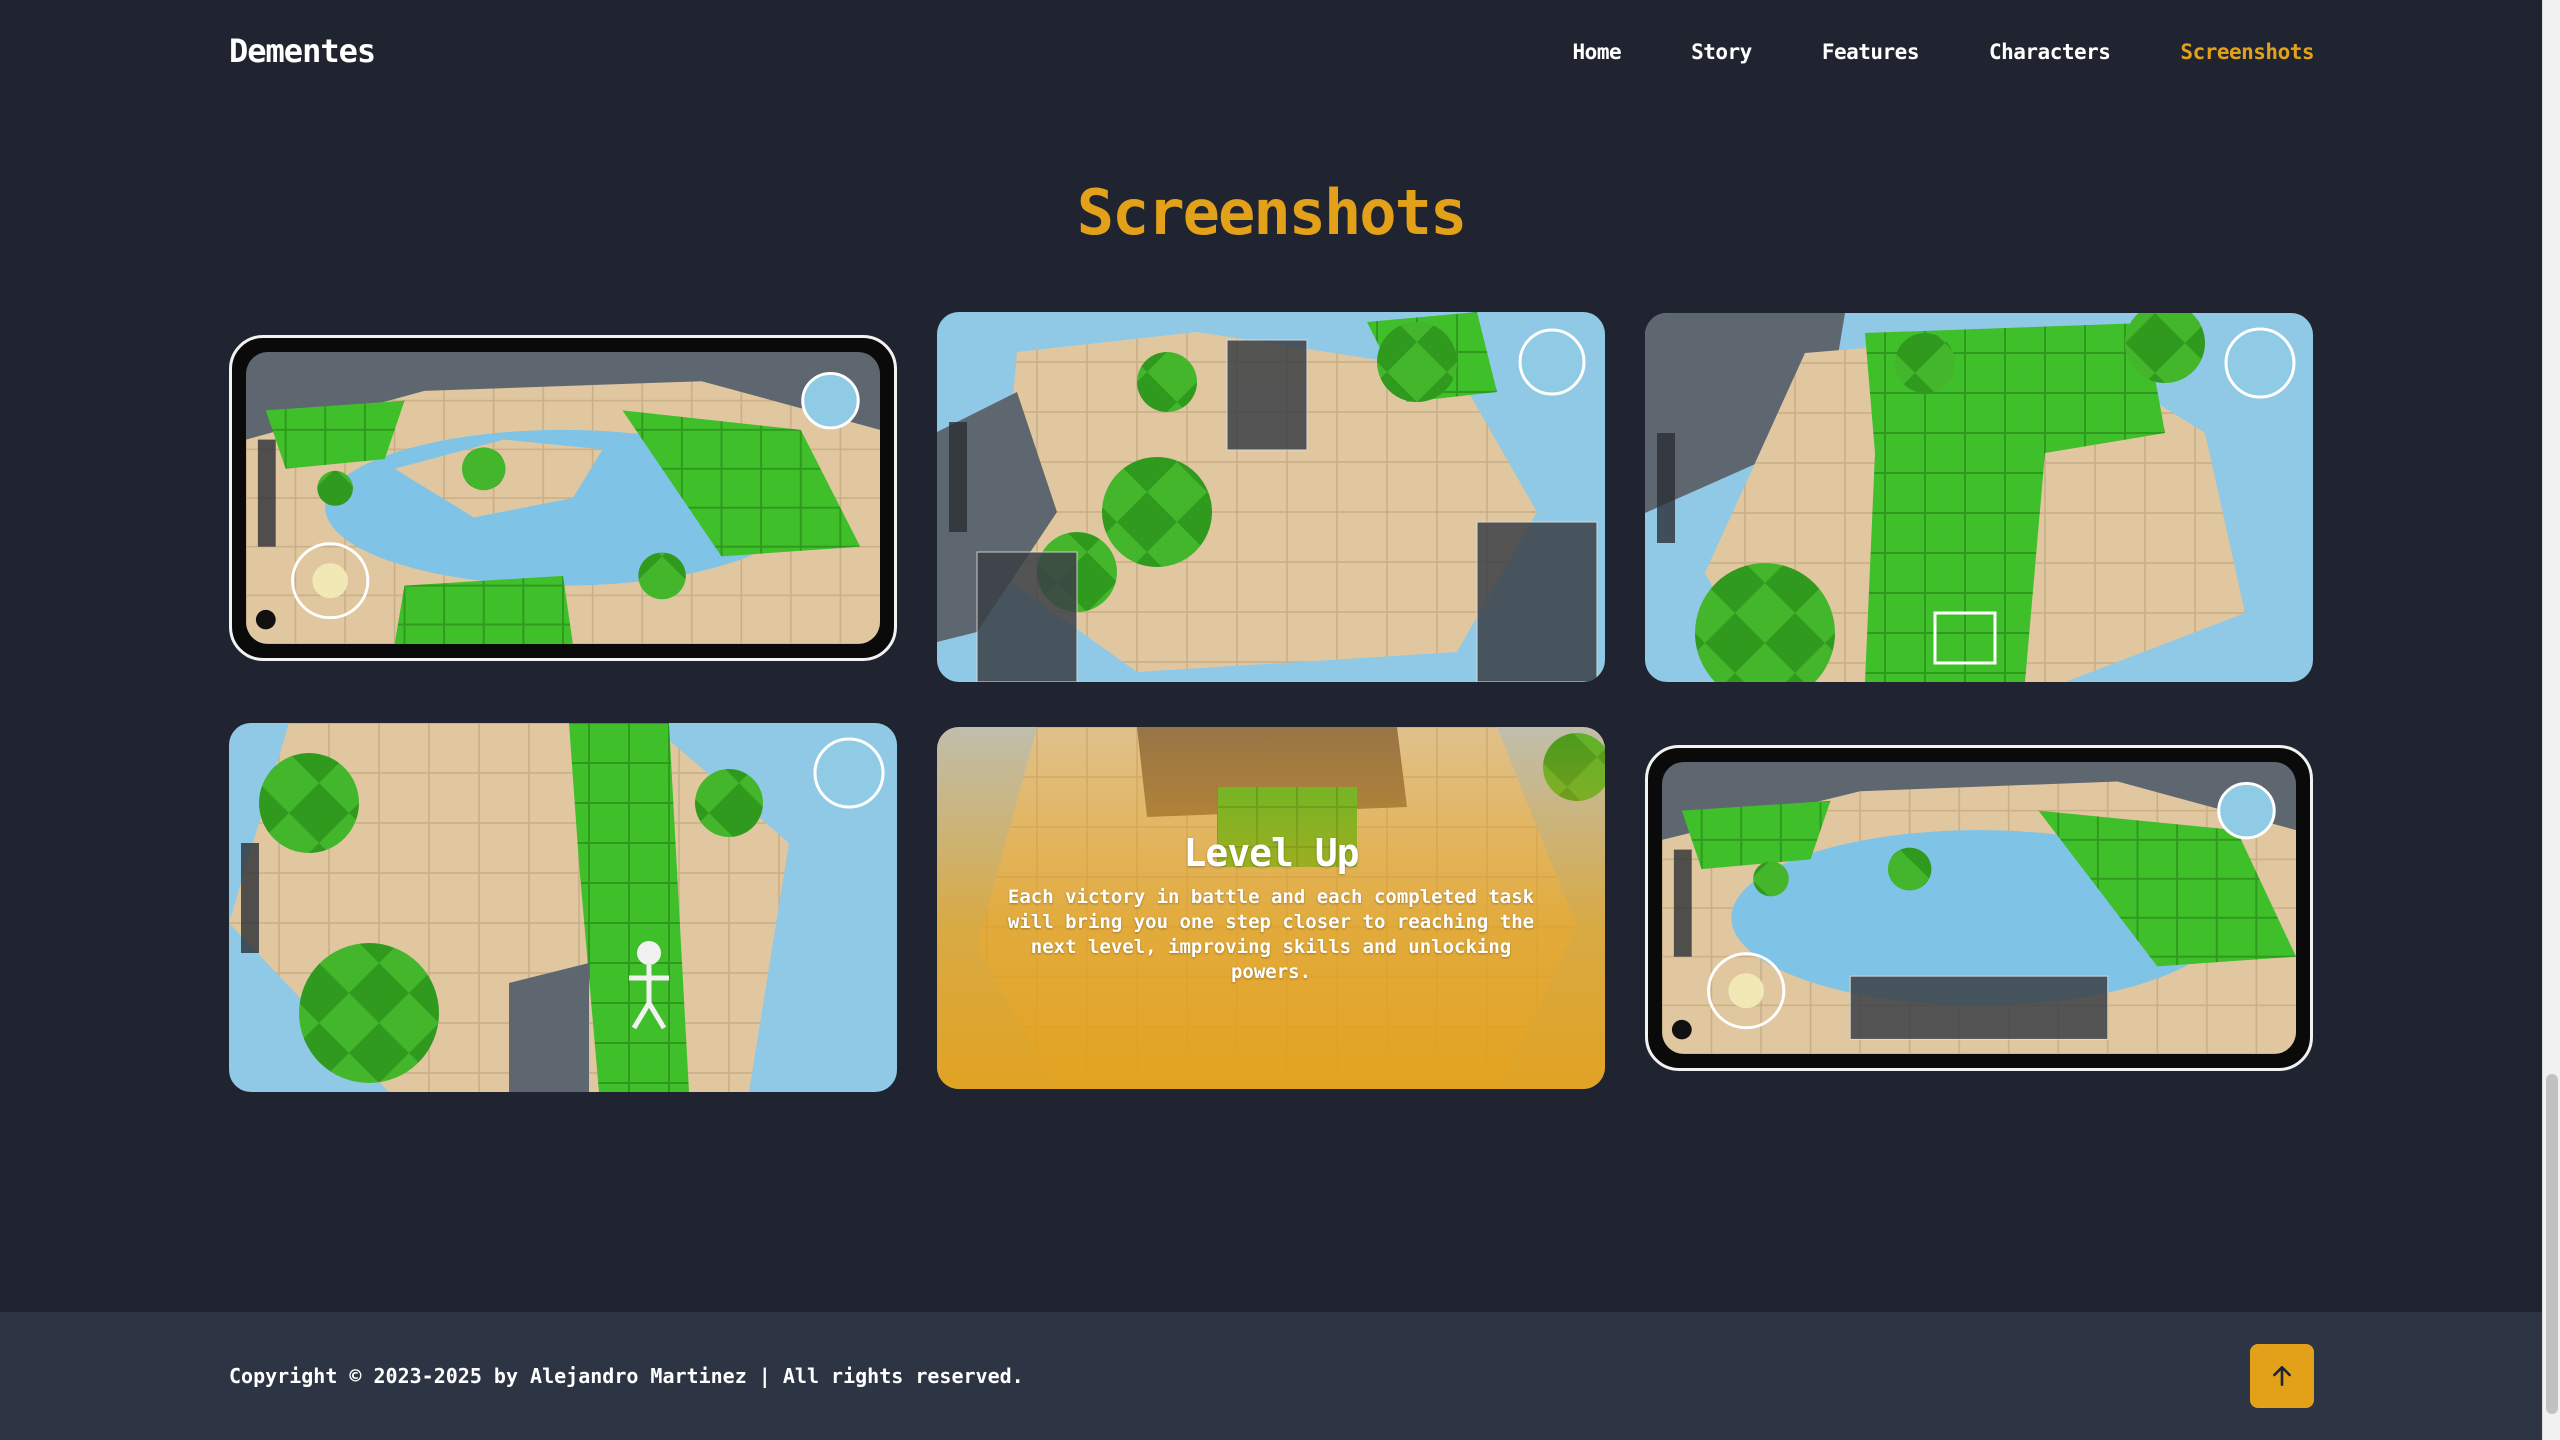 The image size is (2560, 1440). Describe the element at coordinates (1721, 52) in the screenshot. I see `nav-story-link: Story` at that location.